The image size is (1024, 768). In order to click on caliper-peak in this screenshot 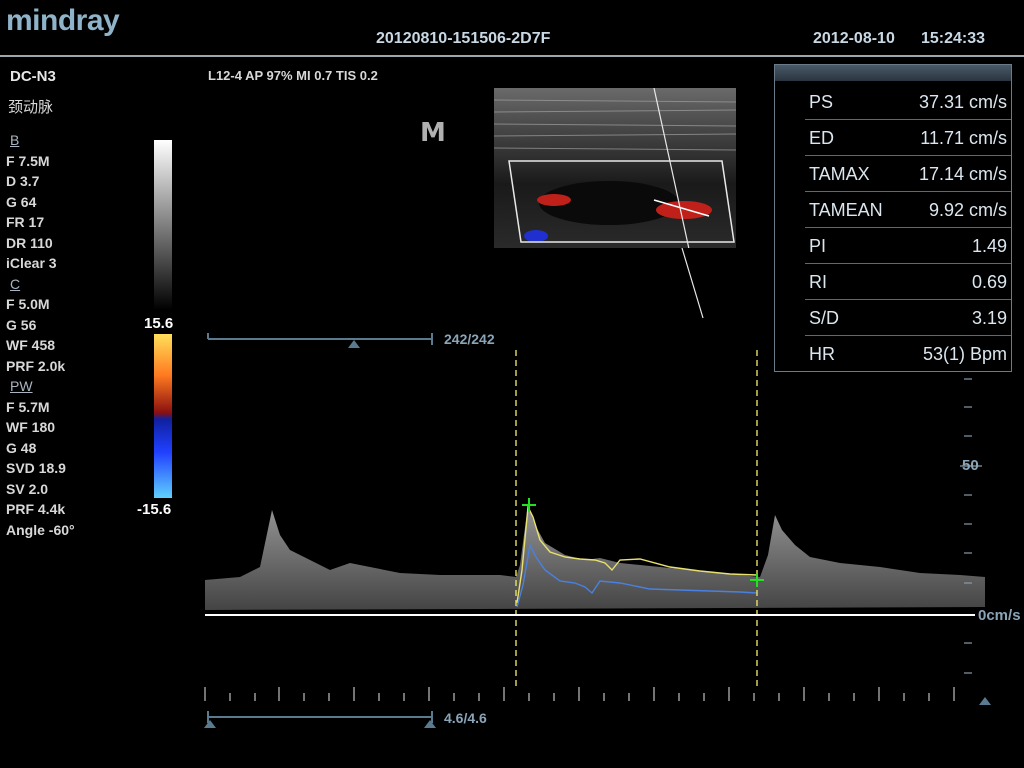, I will do `click(529, 505)`.